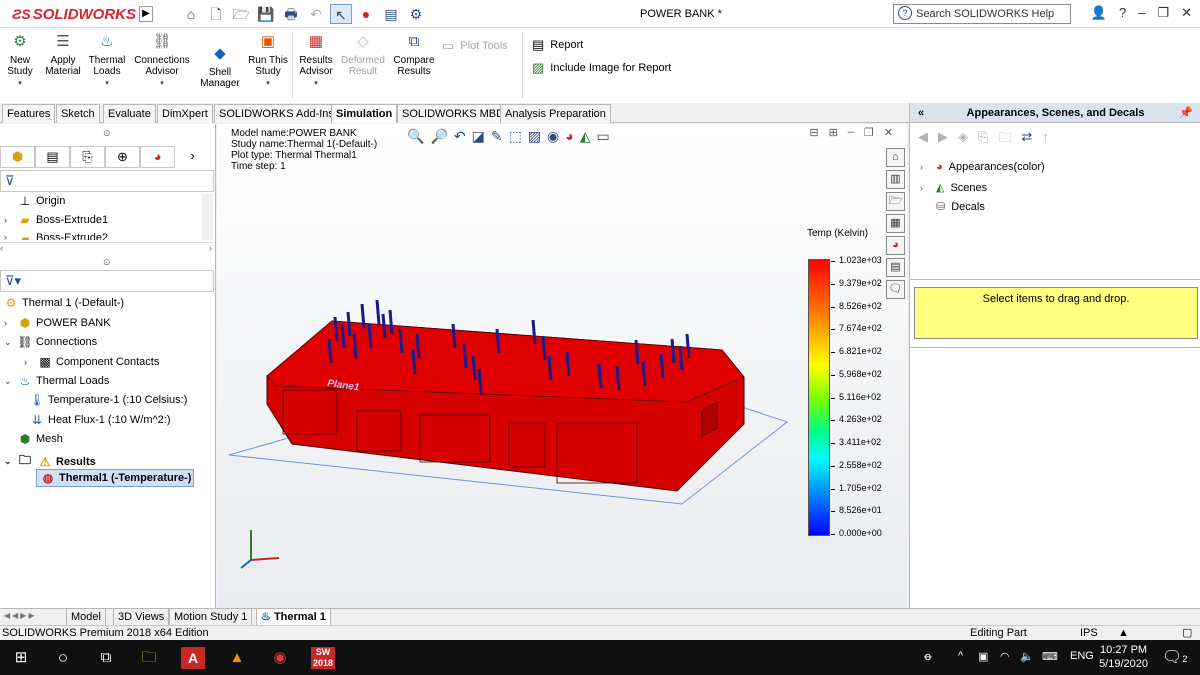 This screenshot has width=1200, height=675. What do you see at coordinates (1082, 656) in the screenshot?
I see `language-indicator: ENG` at bounding box center [1082, 656].